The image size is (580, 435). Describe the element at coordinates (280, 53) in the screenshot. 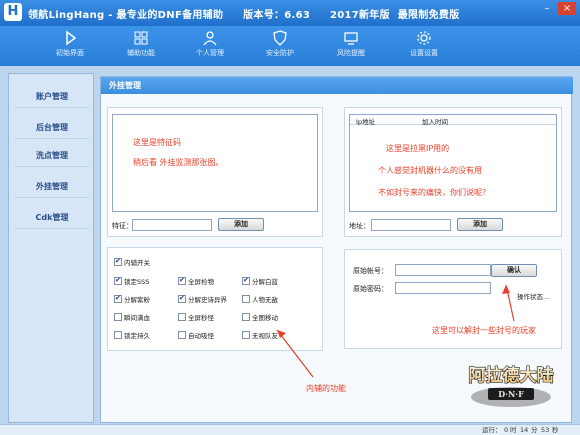

I see `toolbar-label: 安全防护` at that location.